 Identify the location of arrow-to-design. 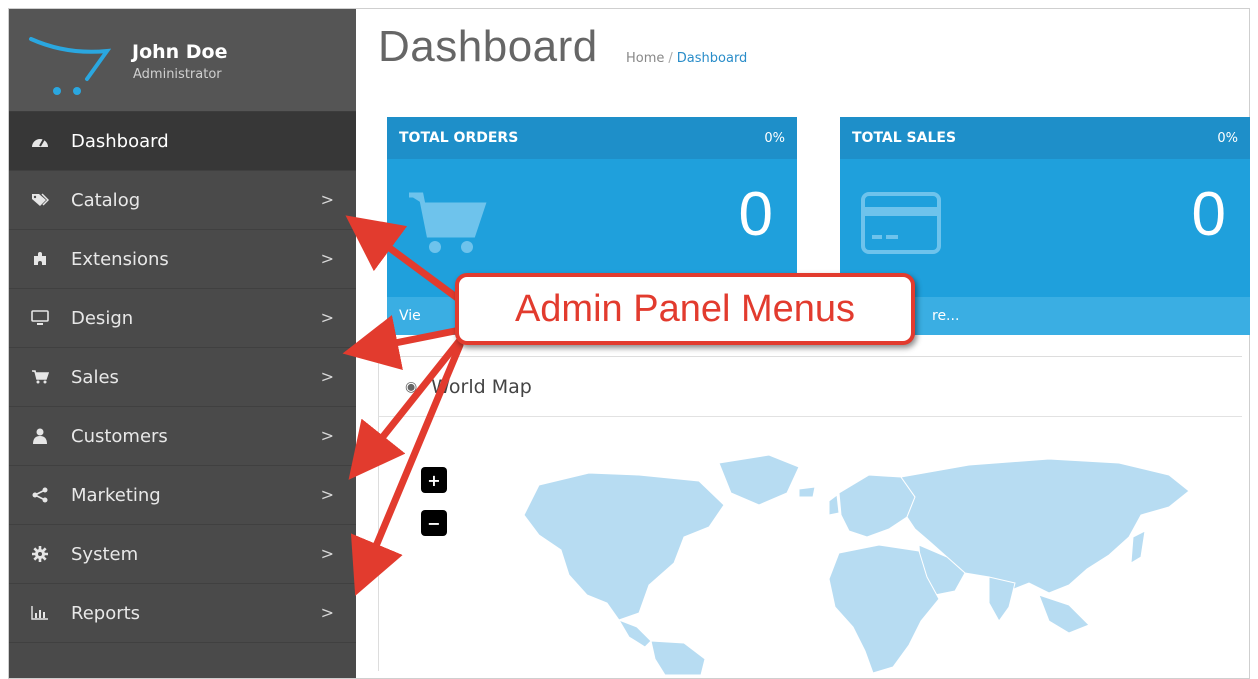
(403, 342).